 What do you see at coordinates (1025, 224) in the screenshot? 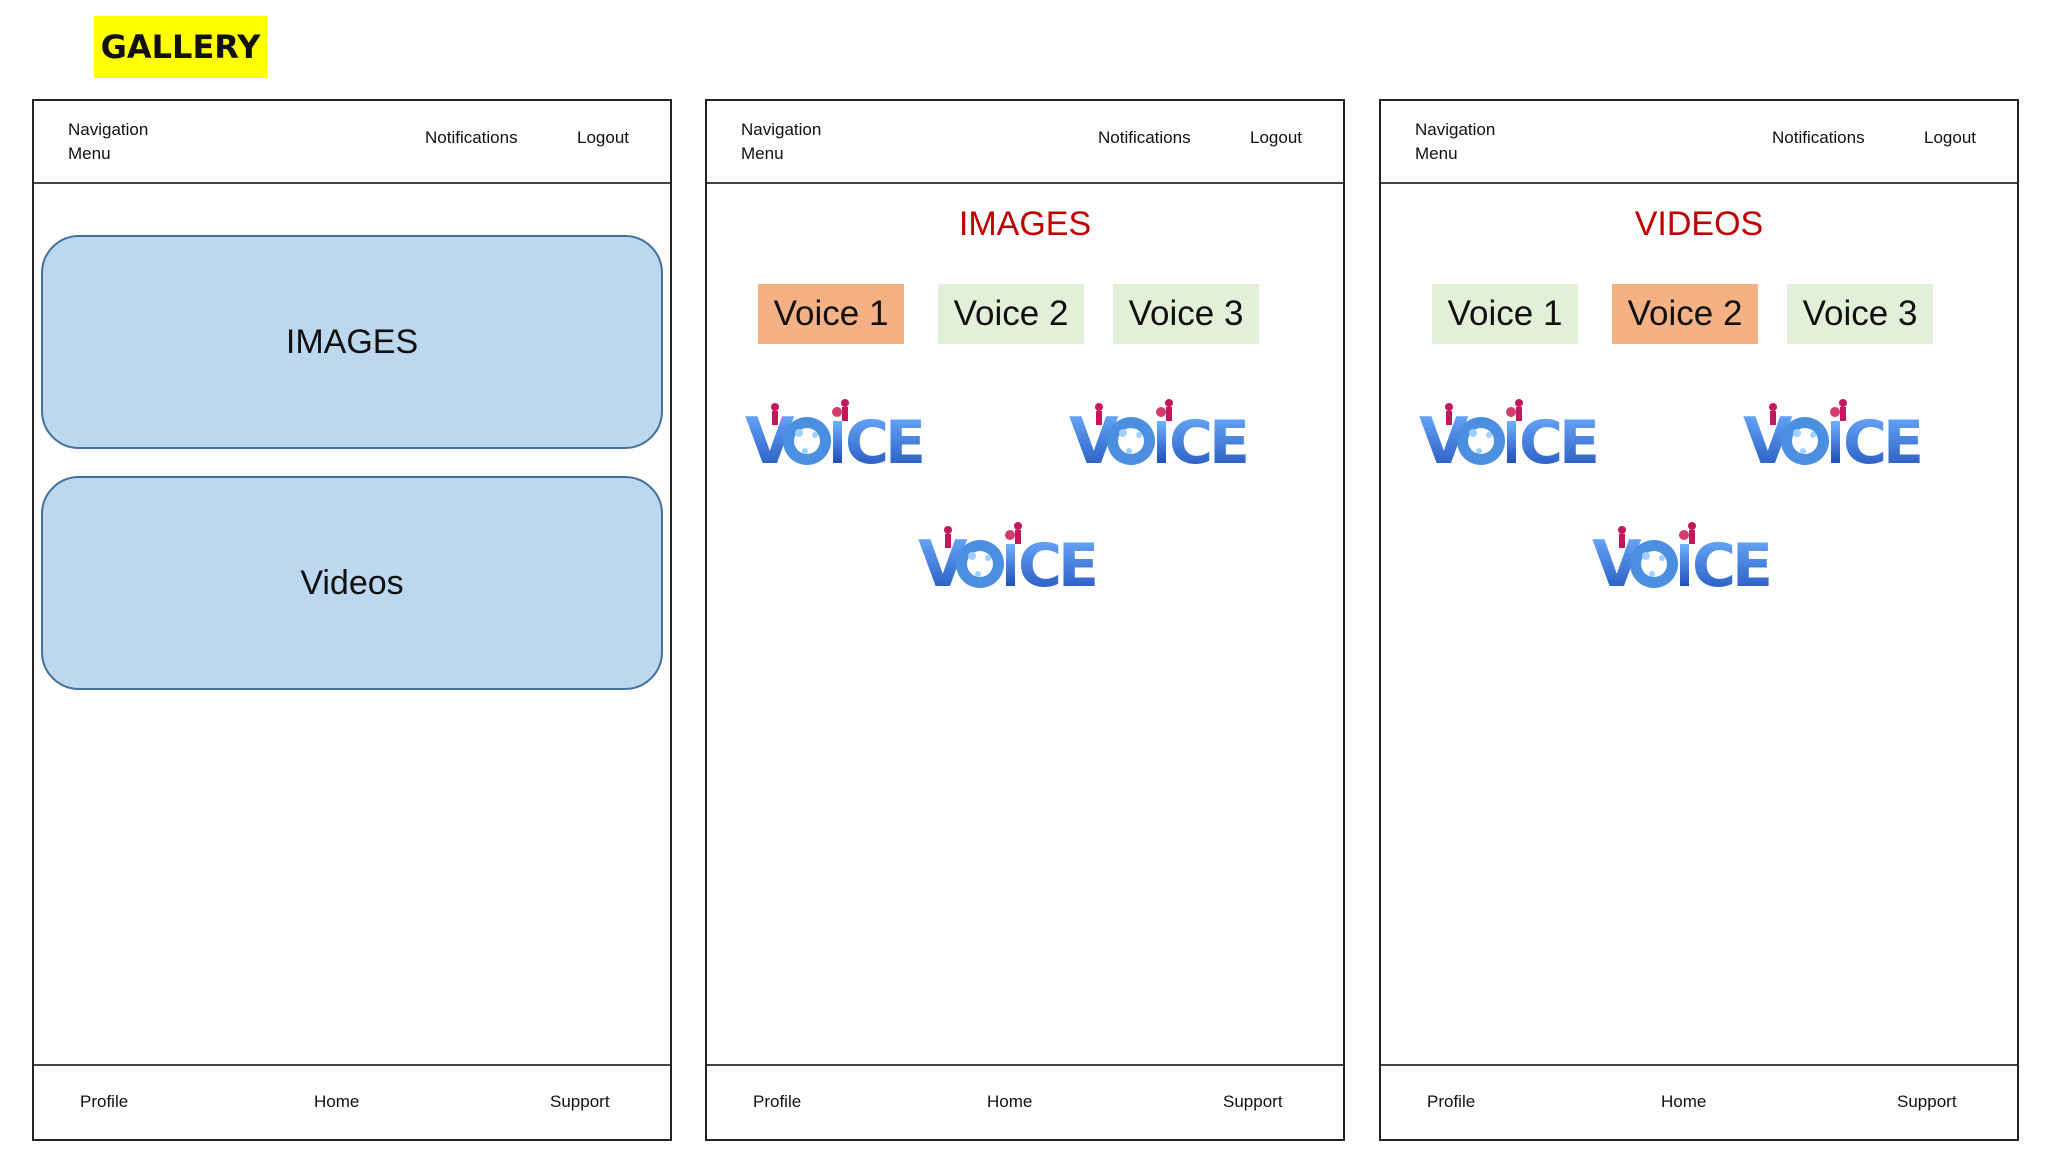
I see `section-title: IMAGES` at bounding box center [1025, 224].